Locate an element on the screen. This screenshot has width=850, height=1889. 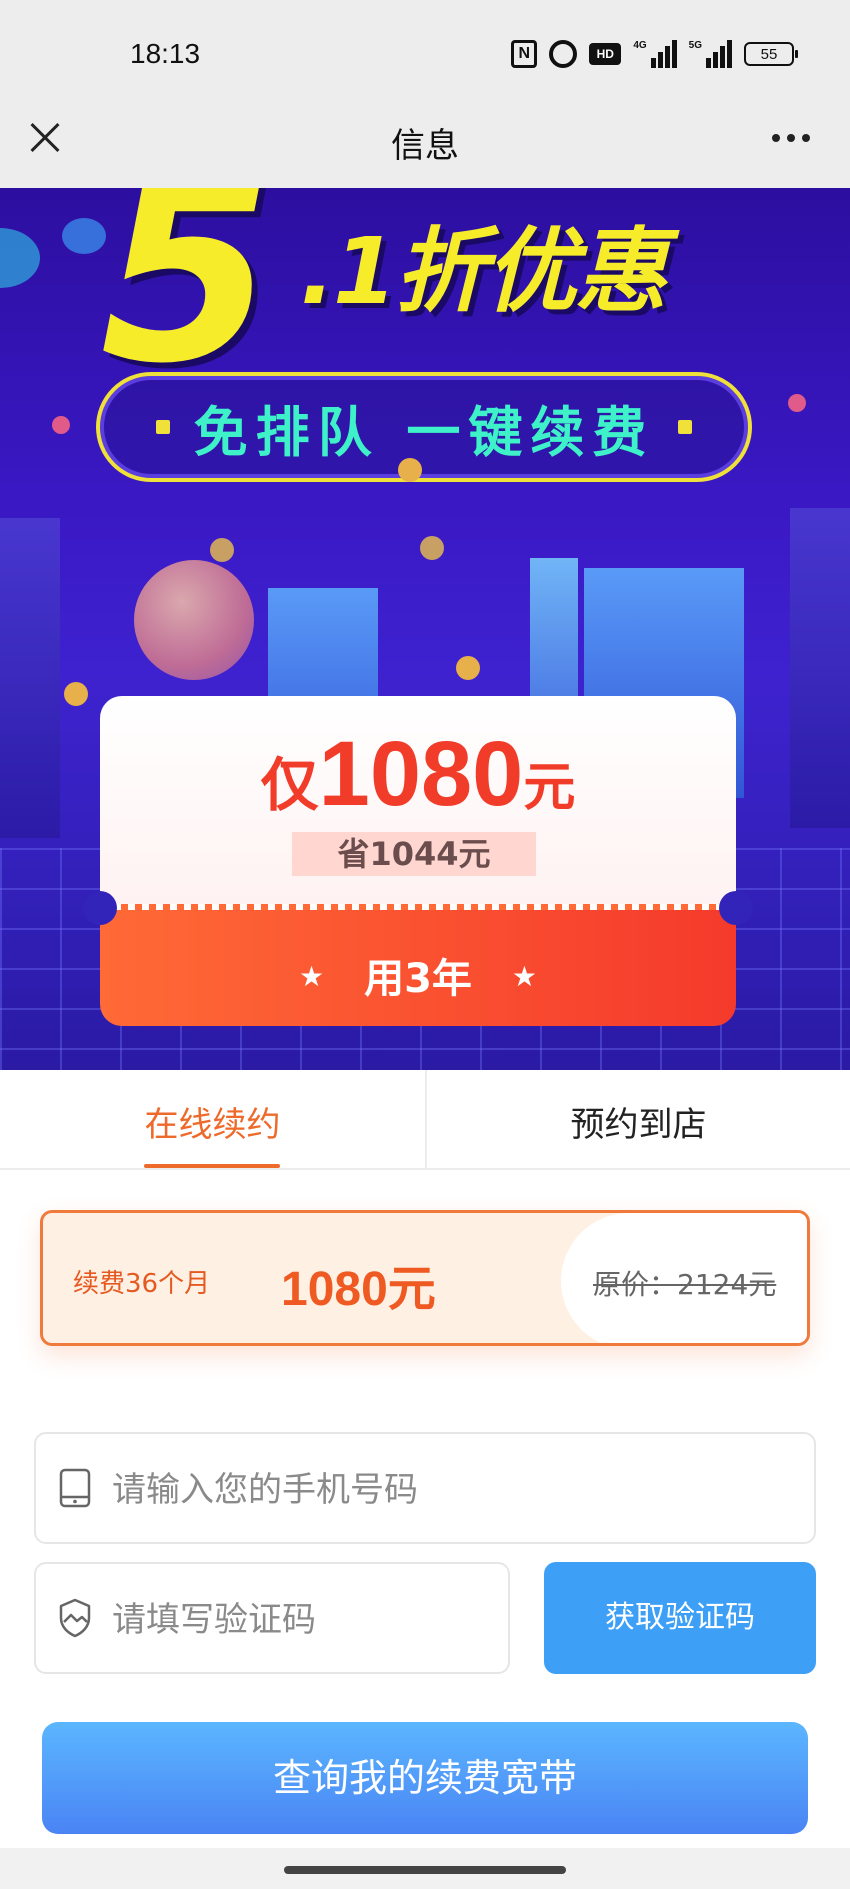
plan-option-card: 续费36个月 1080元 原价：2124元 is located at coordinates (425, 1278).